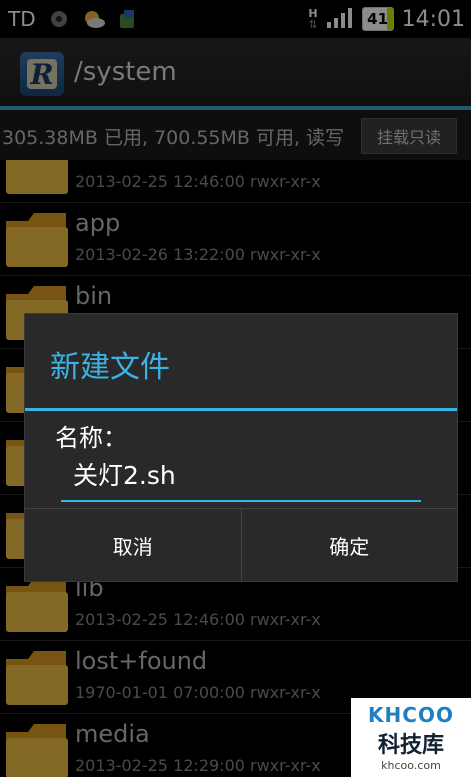 The width and height of the screenshot is (471, 777). What do you see at coordinates (91, 438) in the screenshot?
I see `filename-label: 名称：` at bounding box center [91, 438].